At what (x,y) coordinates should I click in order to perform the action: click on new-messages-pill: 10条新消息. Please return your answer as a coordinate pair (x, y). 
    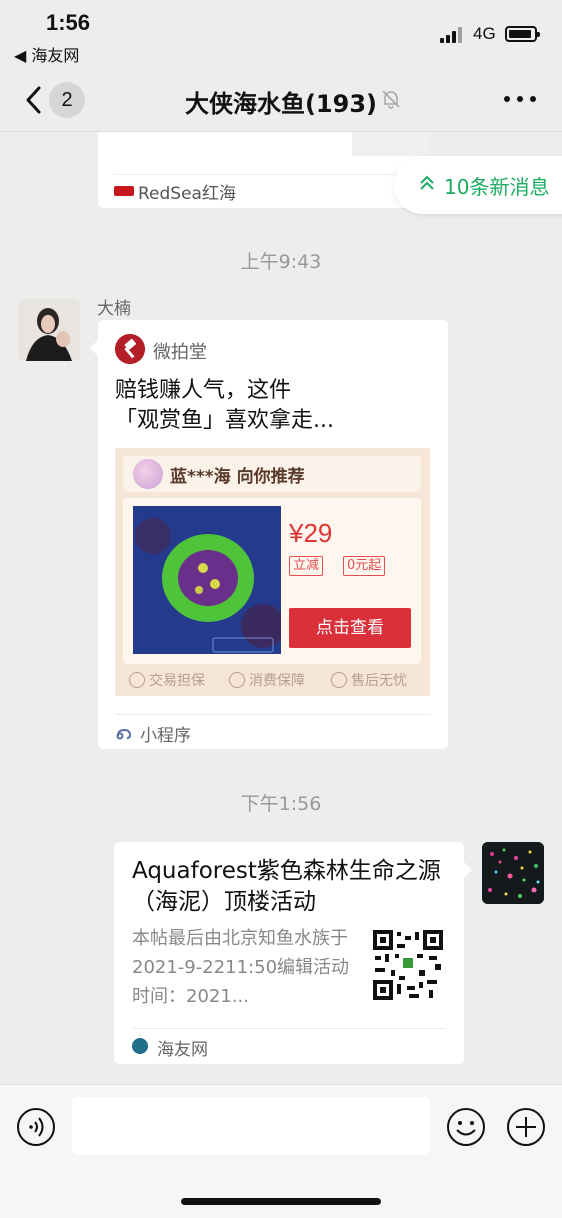
    Looking at the image, I should click on (478, 185).